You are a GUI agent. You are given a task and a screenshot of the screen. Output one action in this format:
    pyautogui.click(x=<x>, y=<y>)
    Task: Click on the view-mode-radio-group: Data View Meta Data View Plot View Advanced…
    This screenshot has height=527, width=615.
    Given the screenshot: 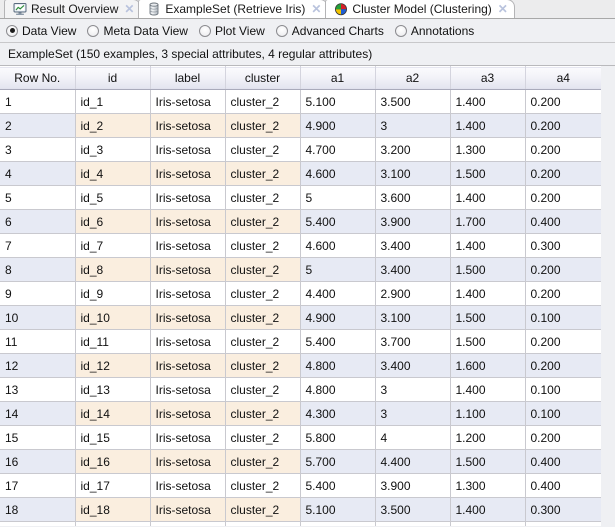 What is the action you would take?
    pyautogui.click(x=307, y=31)
    